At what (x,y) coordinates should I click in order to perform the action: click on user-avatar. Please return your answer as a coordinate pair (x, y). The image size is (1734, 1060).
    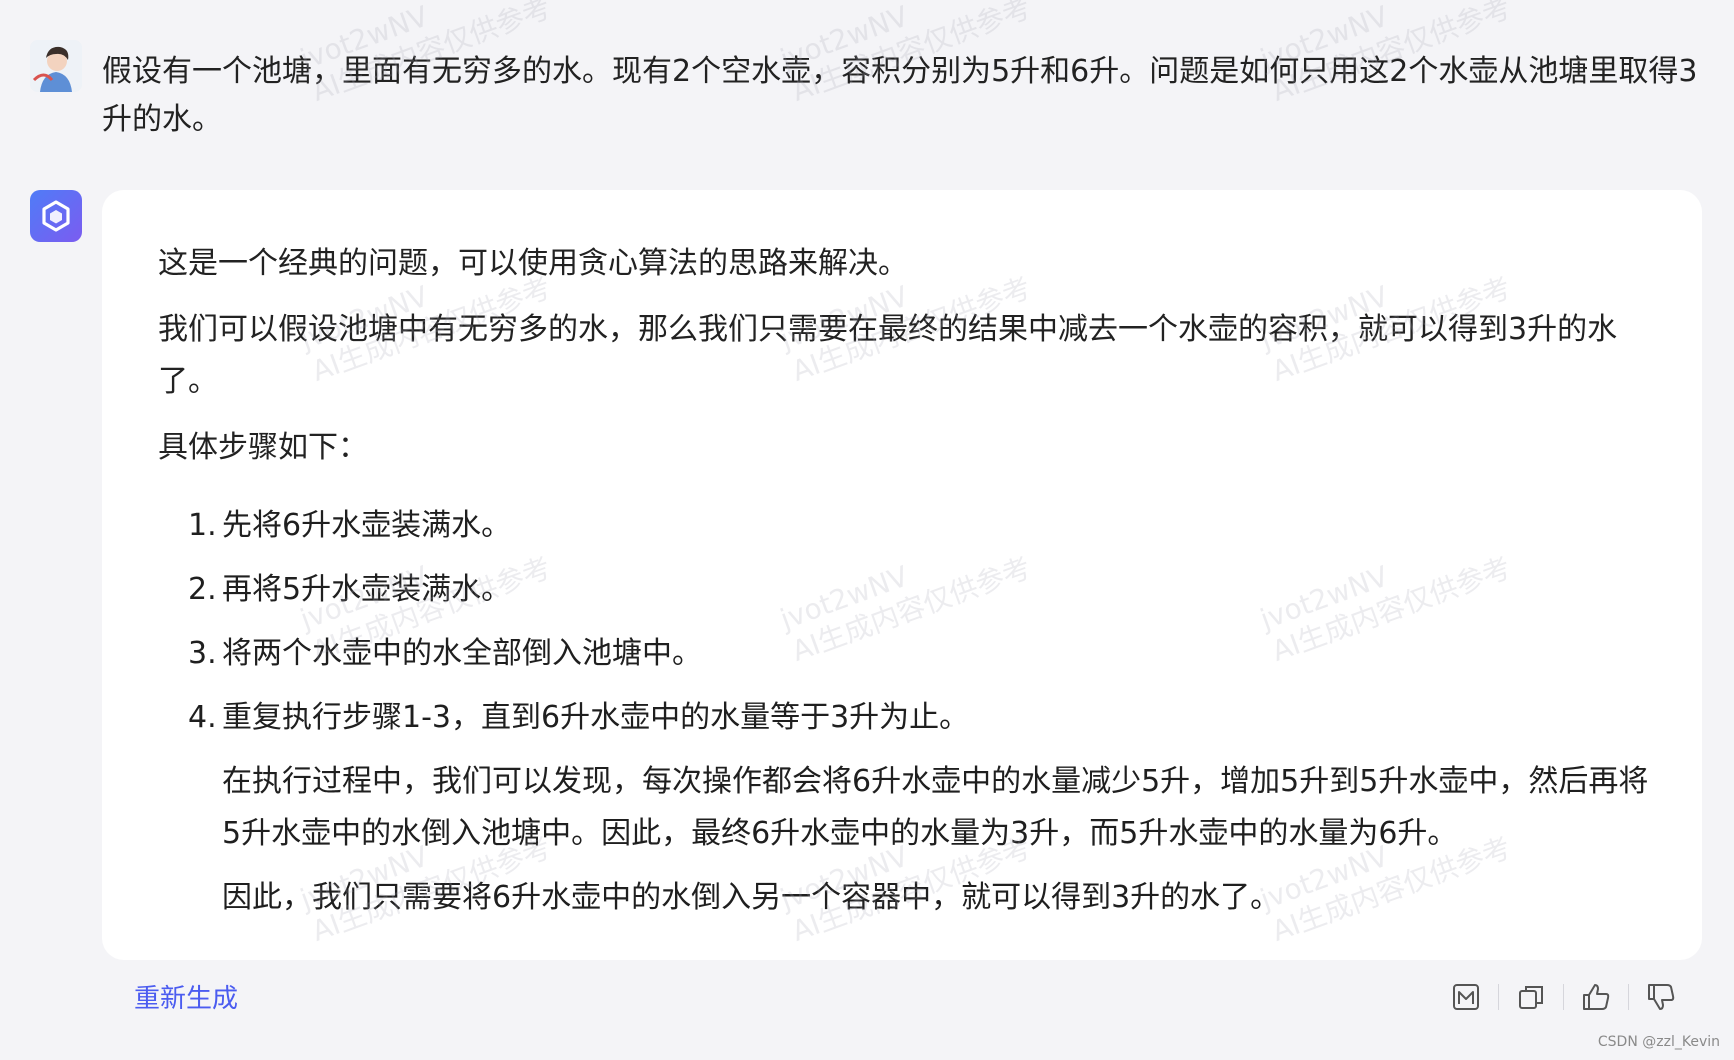
    Looking at the image, I should click on (56, 66).